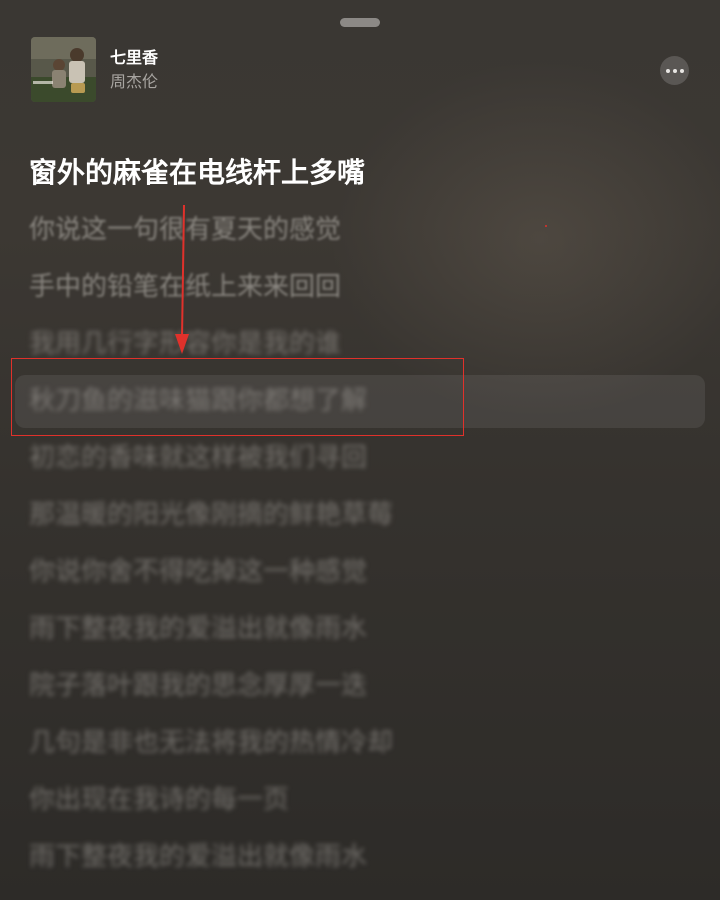  Describe the element at coordinates (159, 800) in the screenshot. I see `lyric-line: 你出现在我诗的每一页` at that location.